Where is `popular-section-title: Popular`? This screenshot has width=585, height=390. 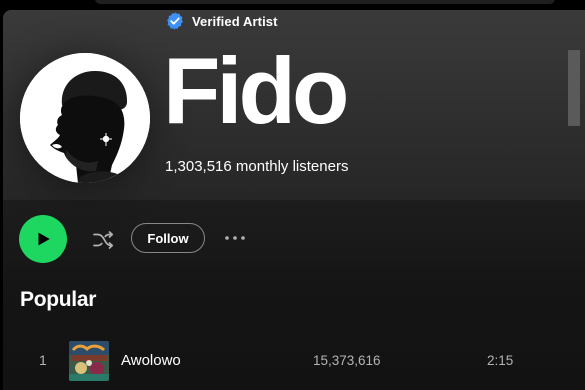 popular-section-title: Popular is located at coordinates (58, 299).